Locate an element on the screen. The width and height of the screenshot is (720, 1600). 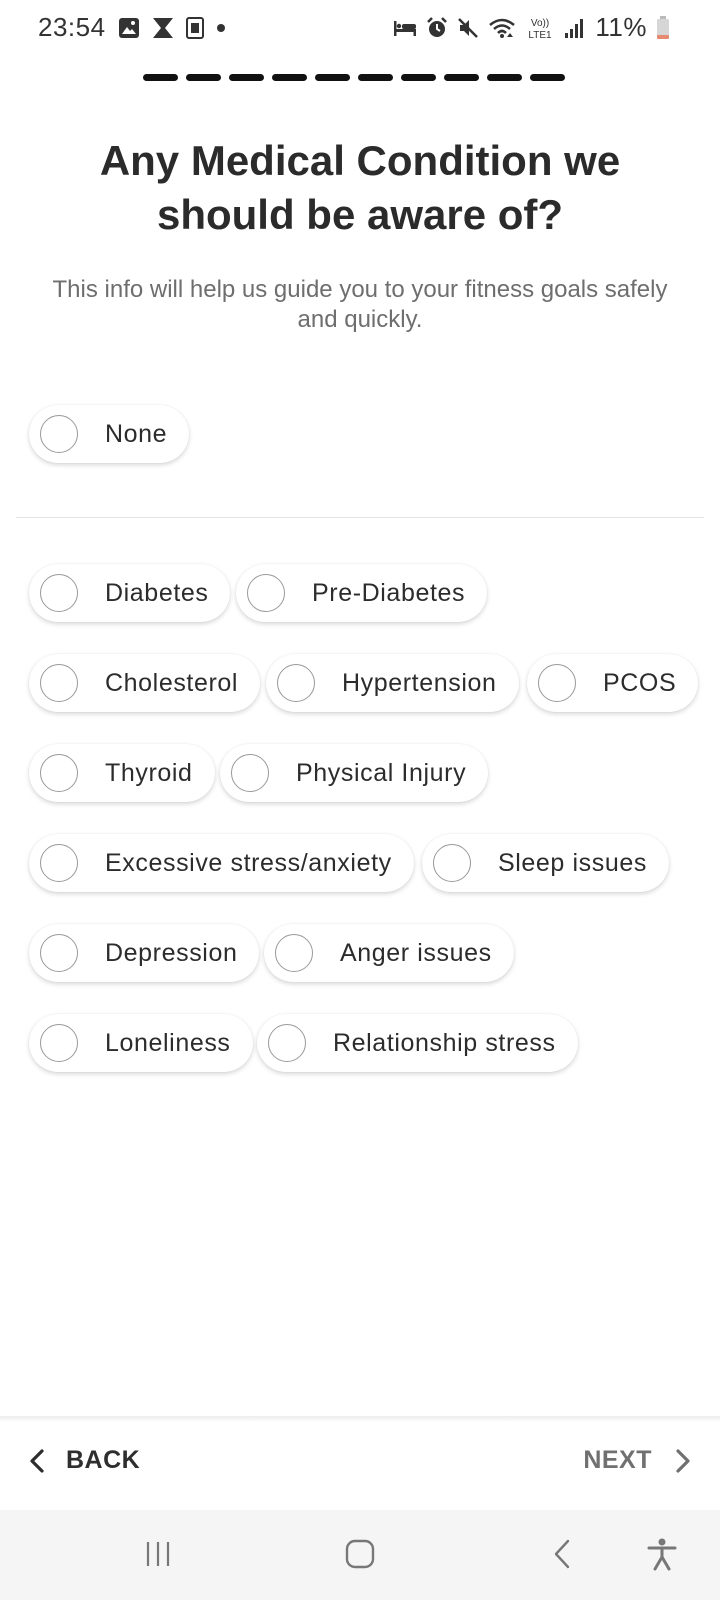
progress-indicator is located at coordinates (354, 77).